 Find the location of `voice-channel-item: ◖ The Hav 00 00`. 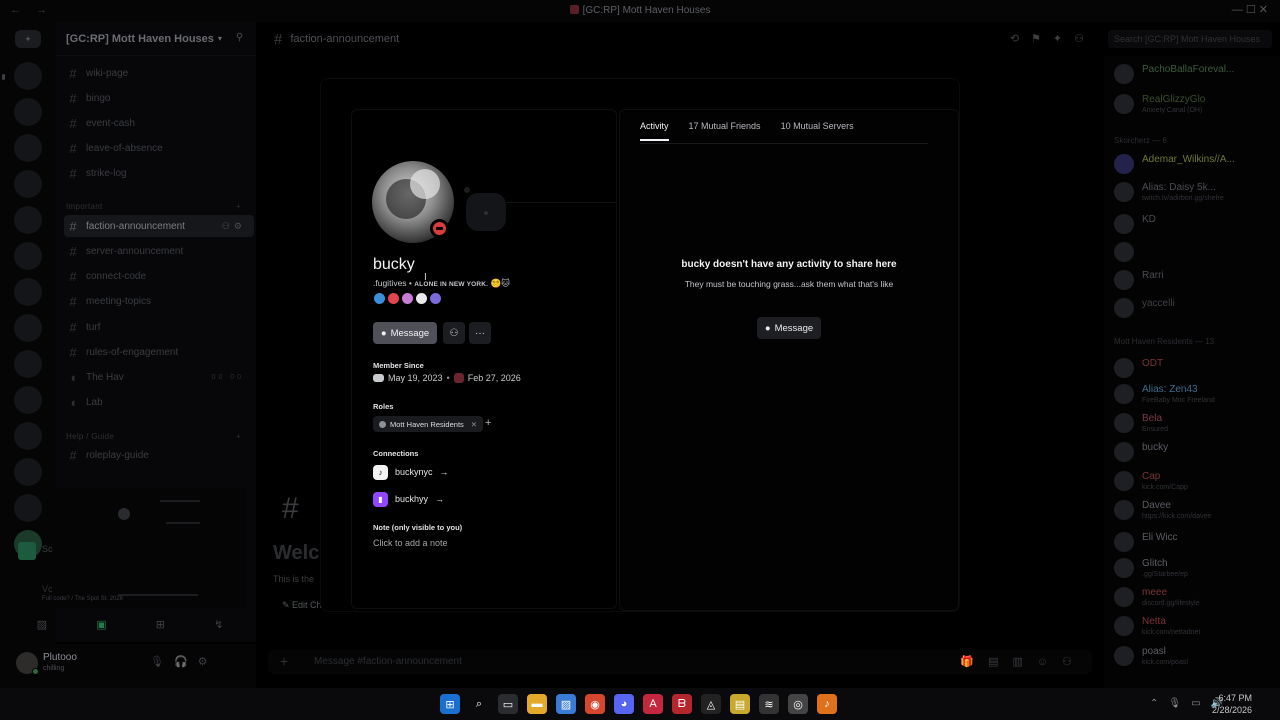

voice-channel-item: ◖ The Hav 00 00 is located at coordinates (159, 377).